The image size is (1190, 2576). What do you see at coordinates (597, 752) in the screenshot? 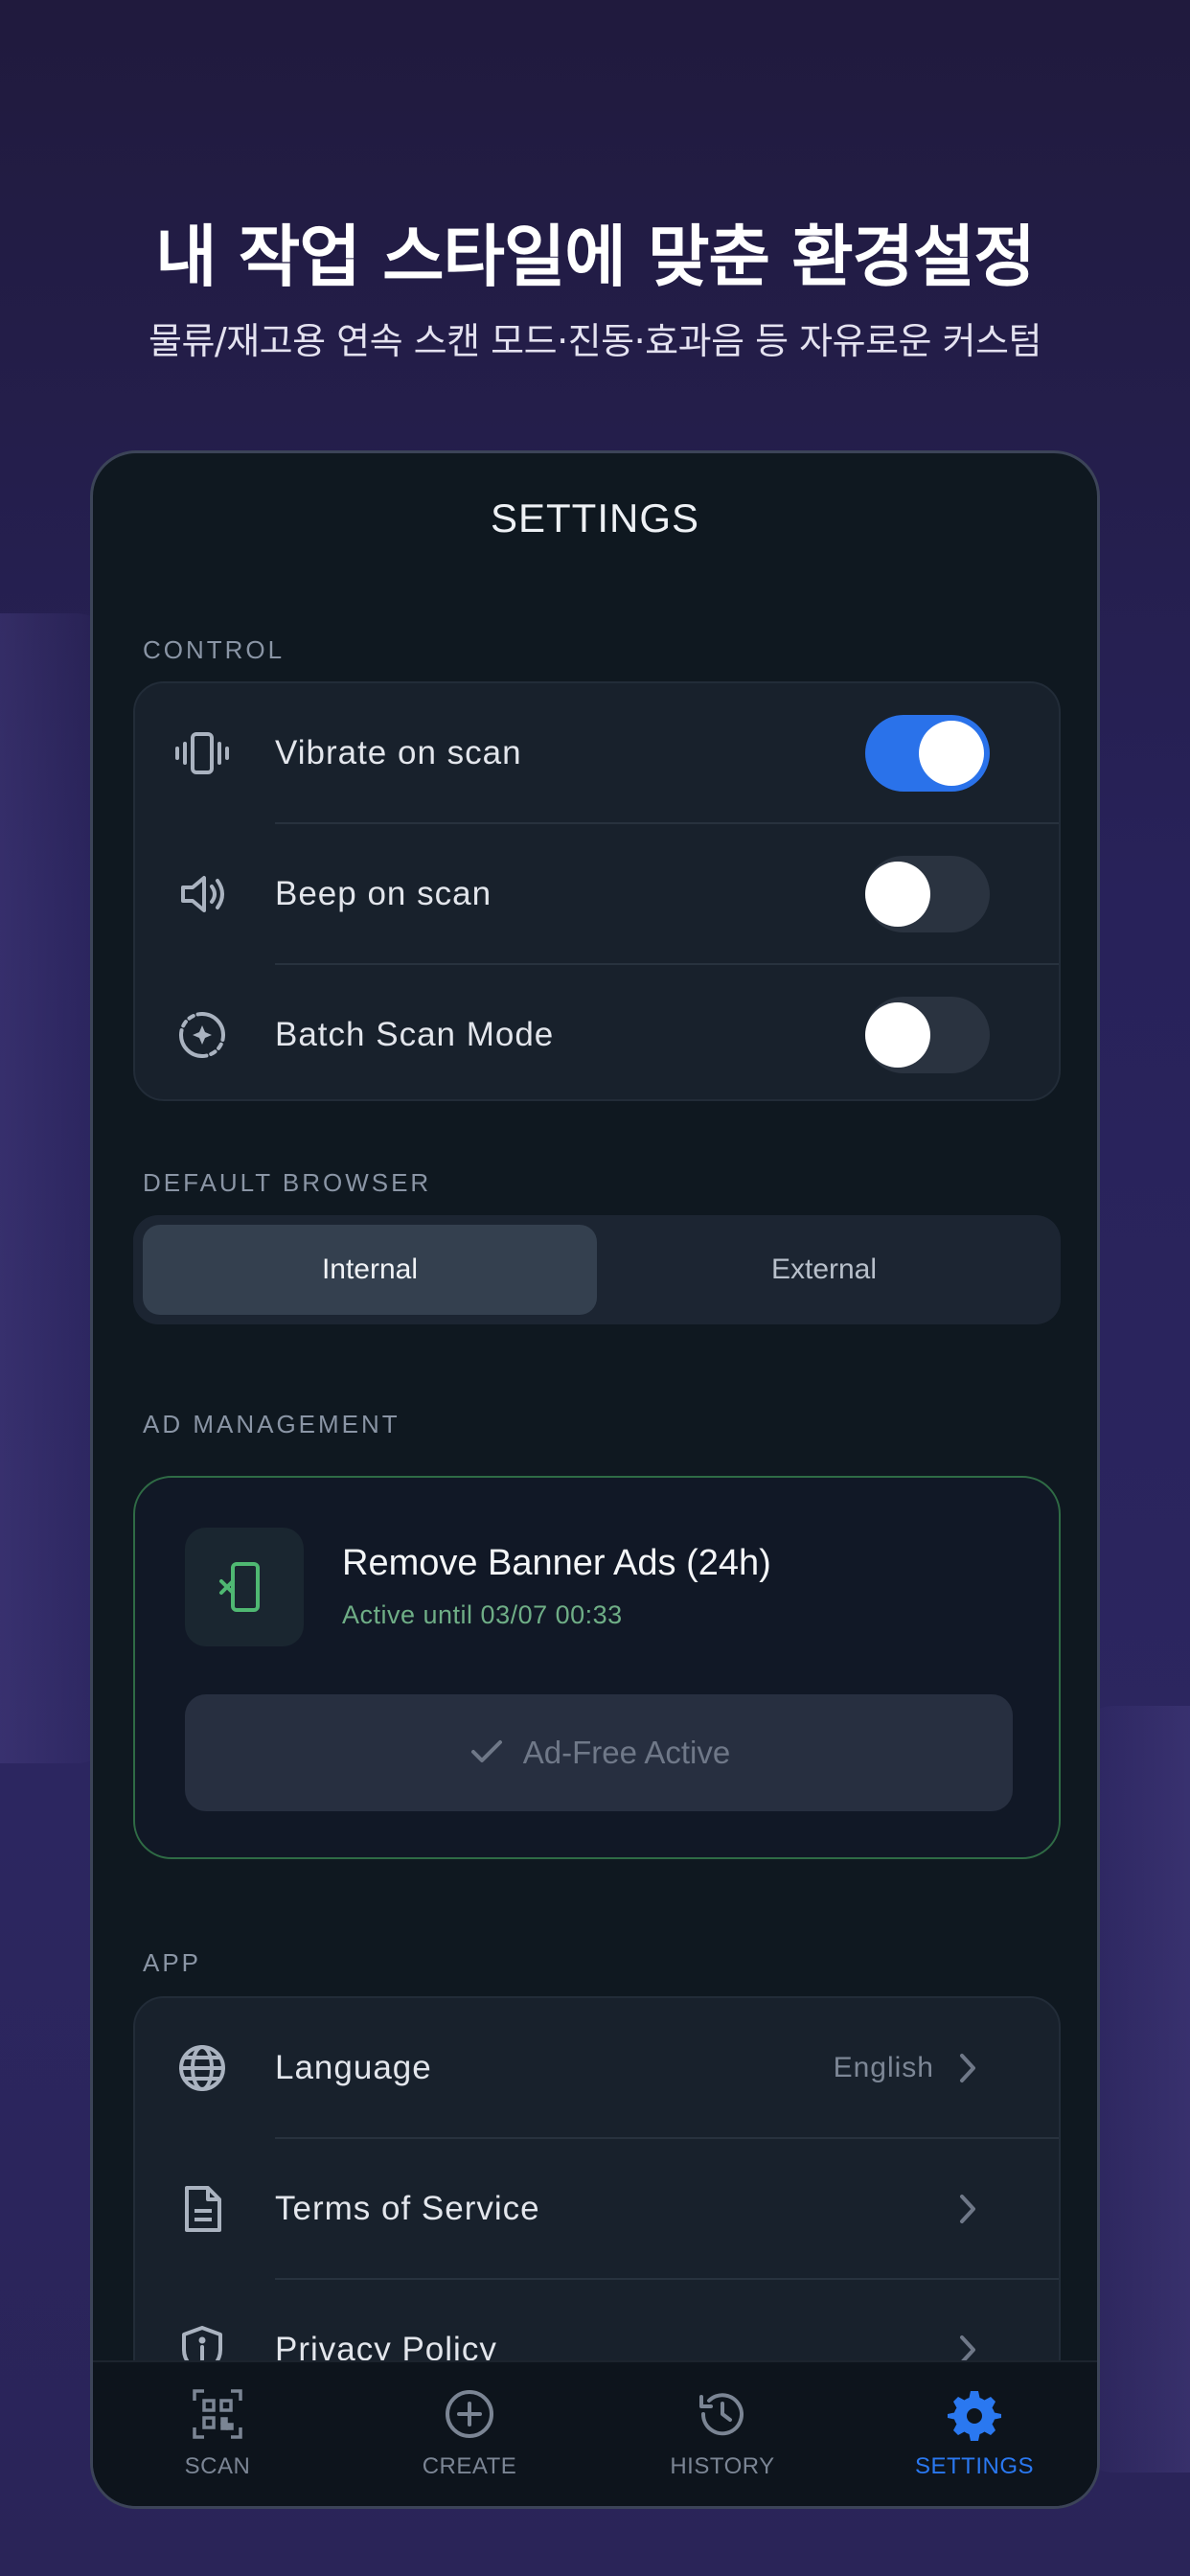
I see `setting-row-vibrate: Vibrate on scan` at bounding box center [597, 752].